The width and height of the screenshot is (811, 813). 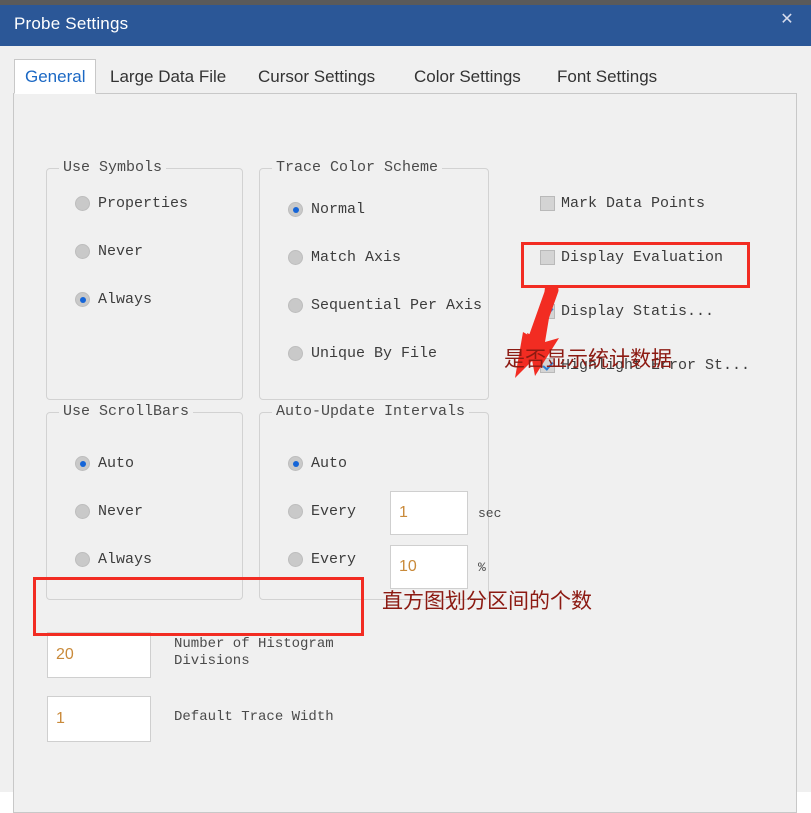 I want to click on interval-percent-input, so click(x=429, y=567).